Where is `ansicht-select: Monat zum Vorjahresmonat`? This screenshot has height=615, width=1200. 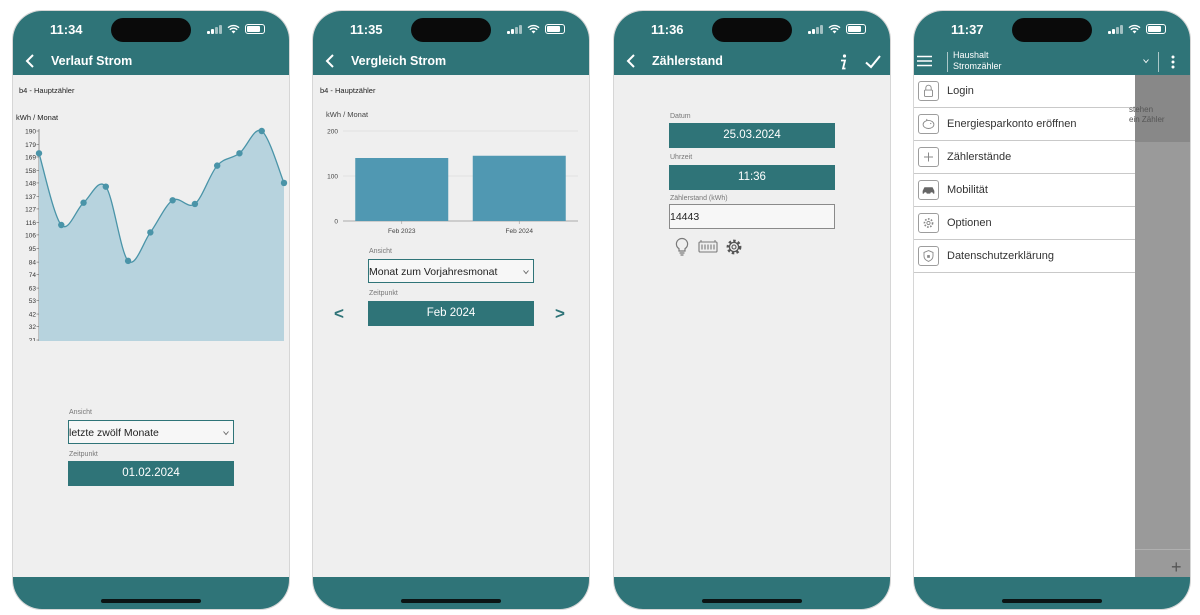 ansicht-select: Monat zum Vorjahresmonat is located at coordinates (451, 271).